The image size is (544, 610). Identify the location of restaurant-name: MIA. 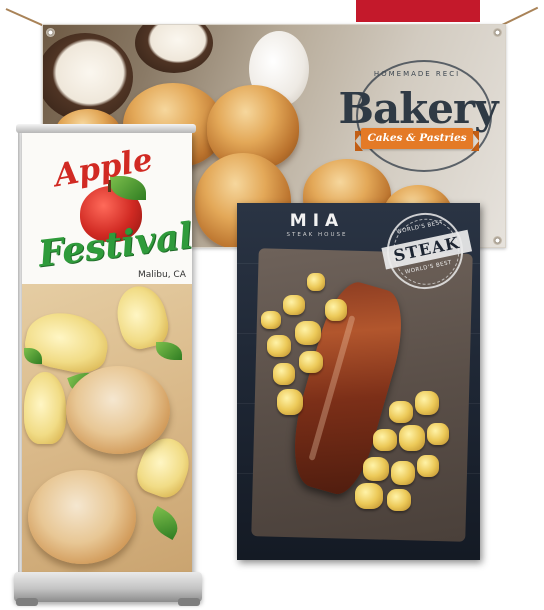
(317, 221).